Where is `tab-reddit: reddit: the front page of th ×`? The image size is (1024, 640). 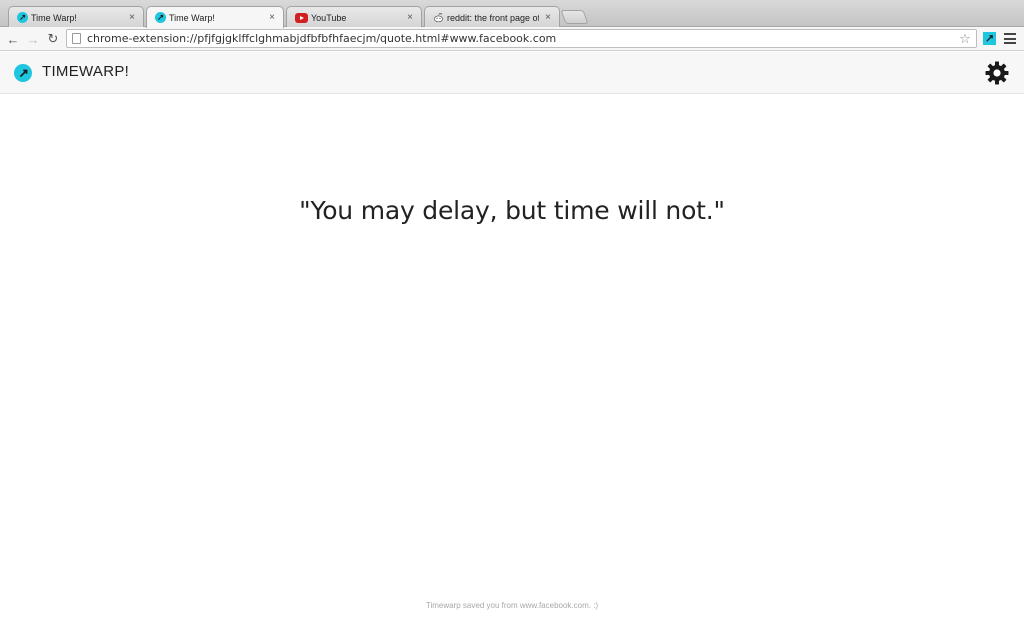 tab-reddit: reddit: the front page of th × is located at coordinates (492, 17).